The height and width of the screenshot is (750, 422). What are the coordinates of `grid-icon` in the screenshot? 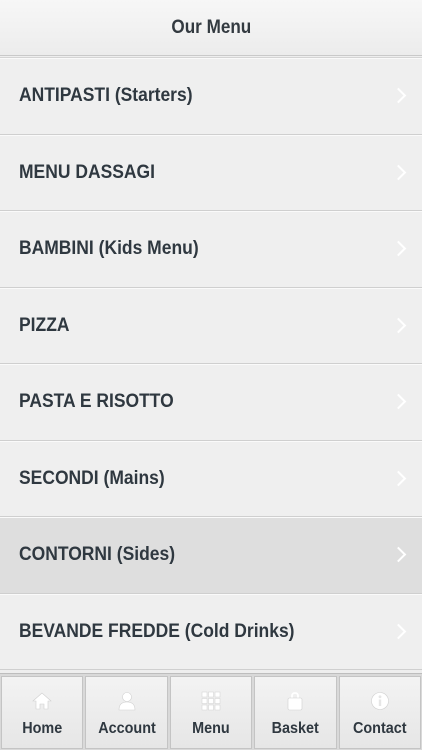 It's located at (211, 701).